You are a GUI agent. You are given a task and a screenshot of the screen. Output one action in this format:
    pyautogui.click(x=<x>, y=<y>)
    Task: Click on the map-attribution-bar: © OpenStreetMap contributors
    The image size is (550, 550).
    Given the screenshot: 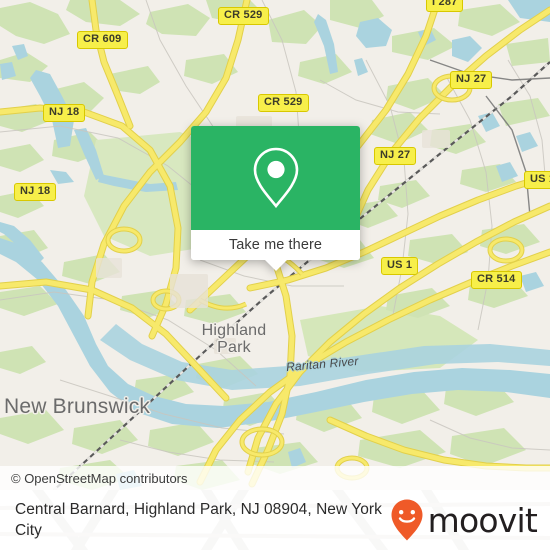 What is the action you would take?
    pyautogui.click(x=275, y=478)
    